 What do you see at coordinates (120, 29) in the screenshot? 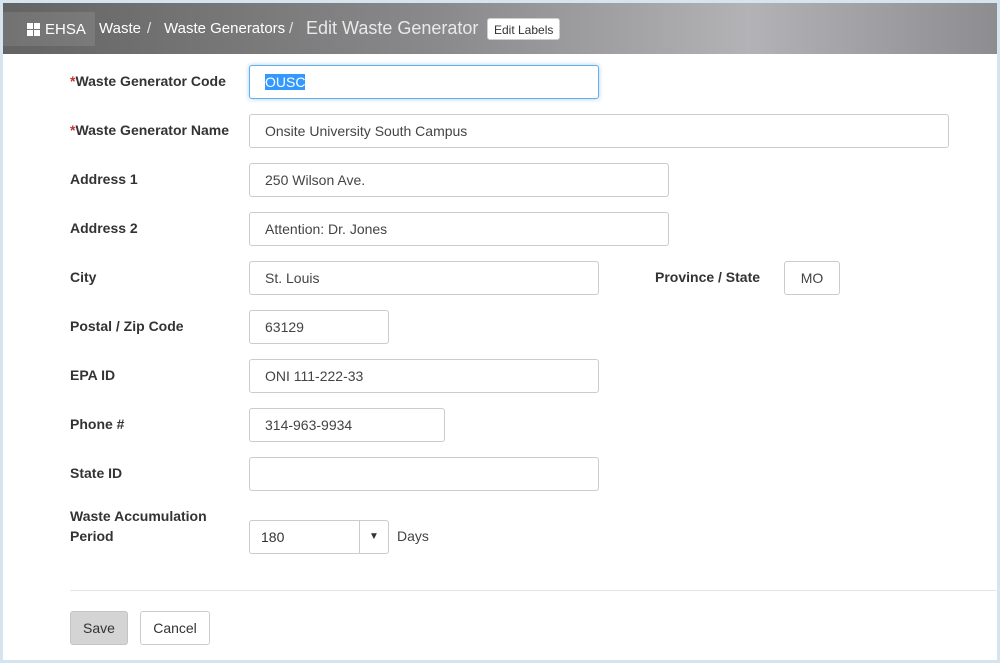
I see `breadcrumb-waste: Waste` at bounding box center [120, 29].